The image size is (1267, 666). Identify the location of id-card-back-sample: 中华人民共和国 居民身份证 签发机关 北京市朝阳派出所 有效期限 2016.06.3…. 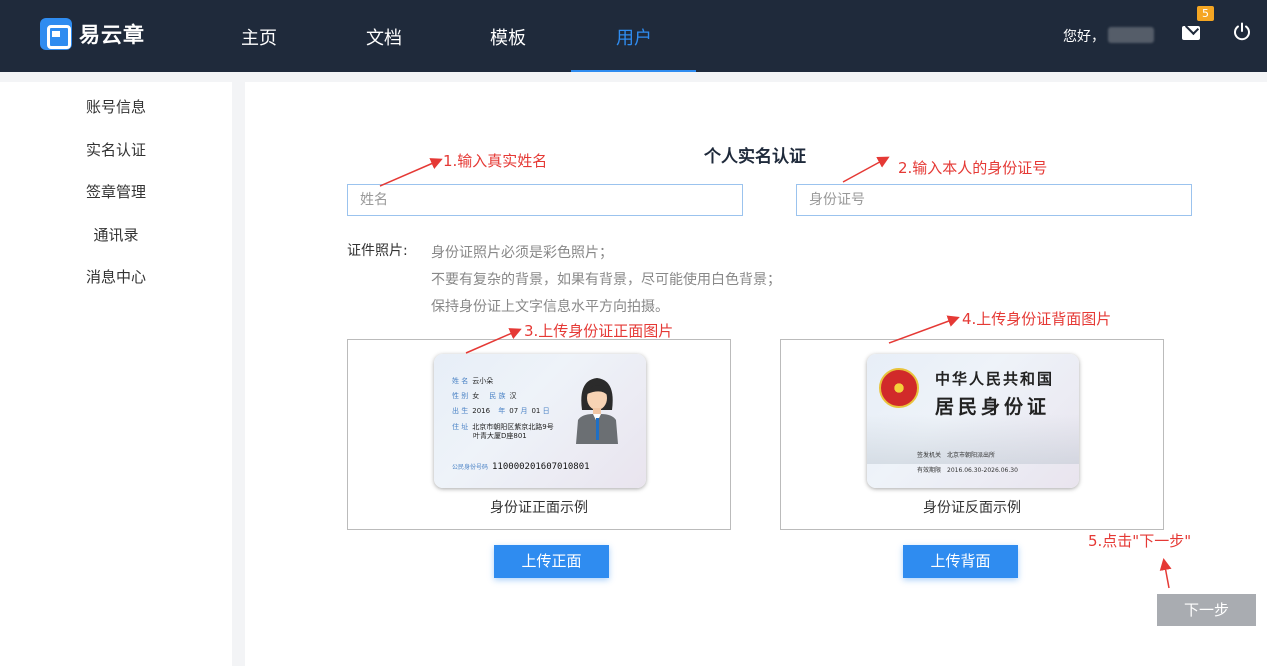
(973, 421).